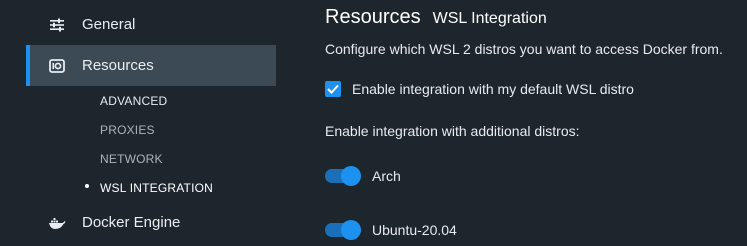 This screenshot has width=747, height=246. Describe the element at coordinates (127, 130) in the screenshot. I see `sidebar-subitem-proxies: PROXIES` at that location.